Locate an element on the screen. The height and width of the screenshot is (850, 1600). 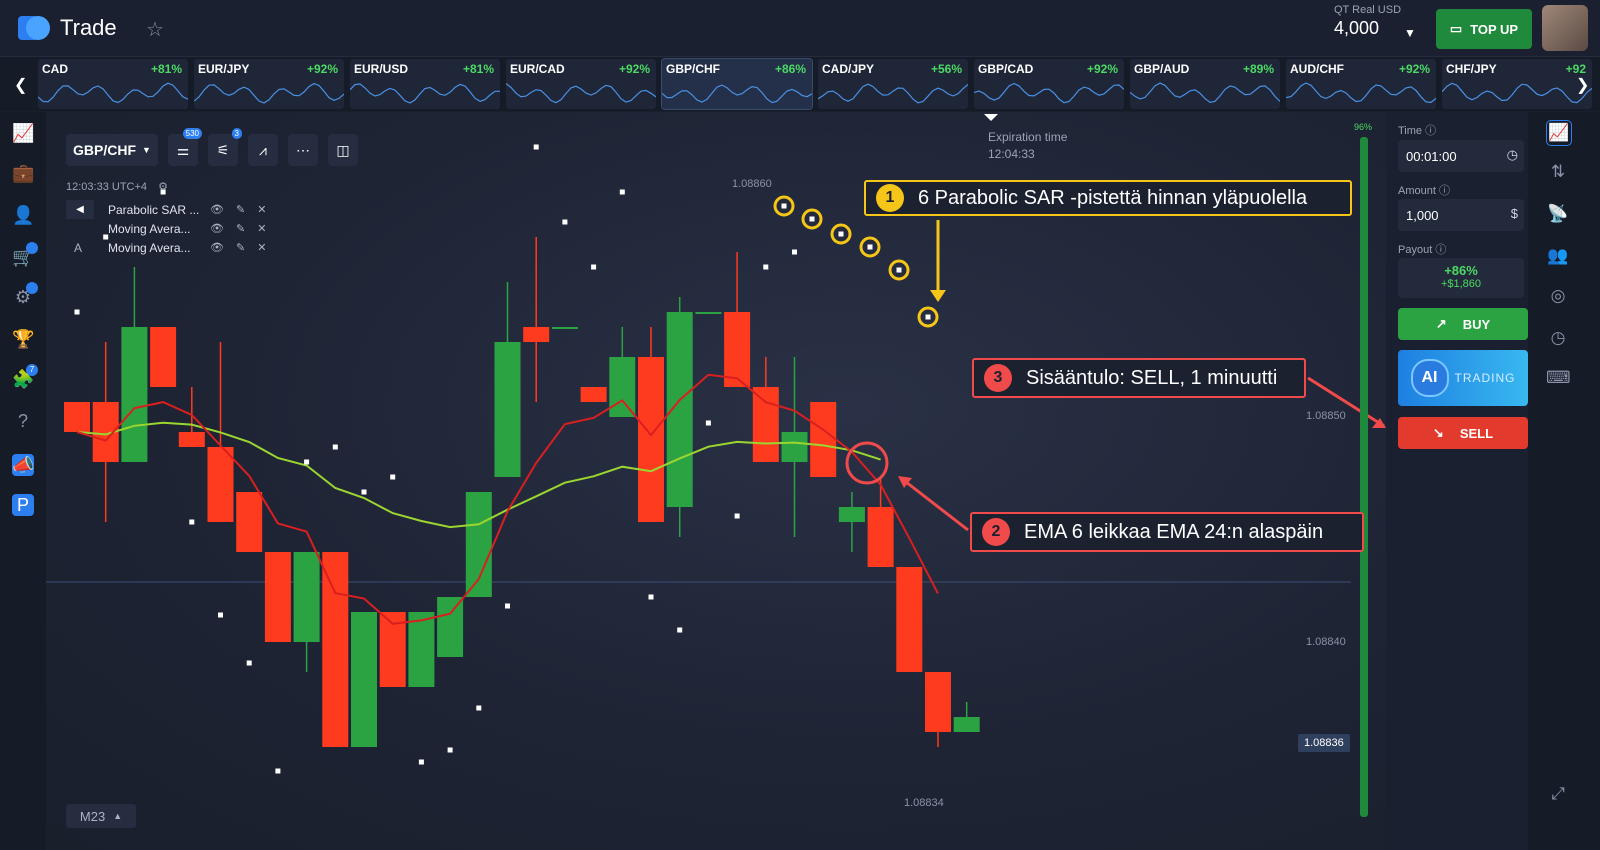
indicators-button: ⚌ 530 is located at coordinates (185, 147).